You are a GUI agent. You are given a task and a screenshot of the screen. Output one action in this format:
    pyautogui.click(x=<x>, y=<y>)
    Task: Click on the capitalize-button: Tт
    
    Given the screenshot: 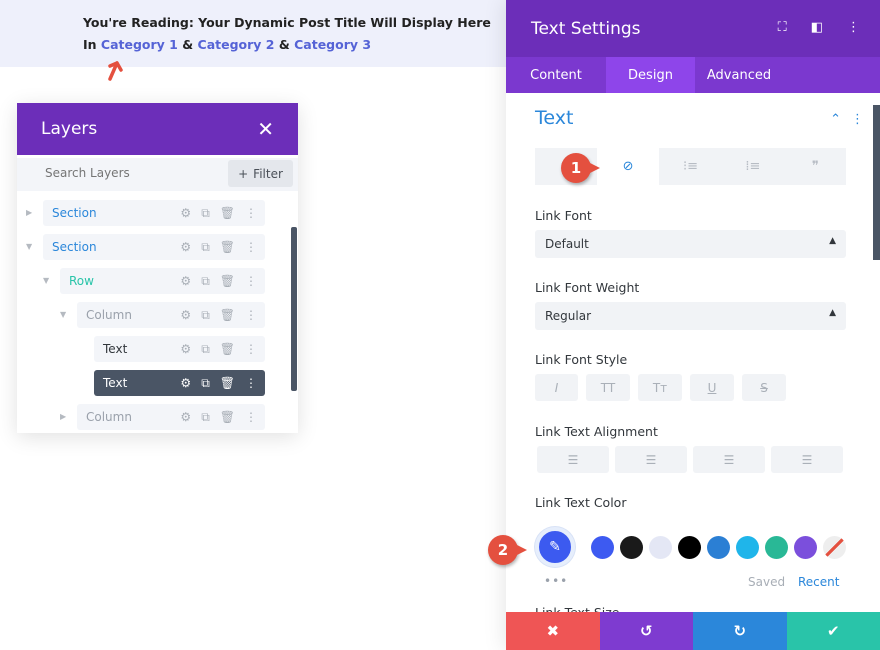 What is the action you would take?
    pyautogui.click(x=660, y=387)
    